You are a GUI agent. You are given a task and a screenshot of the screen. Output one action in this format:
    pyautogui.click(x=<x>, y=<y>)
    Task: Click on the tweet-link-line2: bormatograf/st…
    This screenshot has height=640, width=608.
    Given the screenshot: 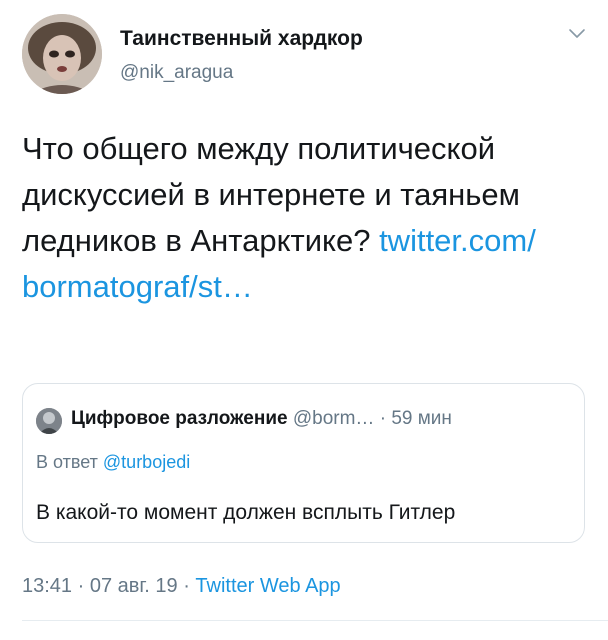 What is the action you would take?
    pyautogui.click(x=137, y=286)
    